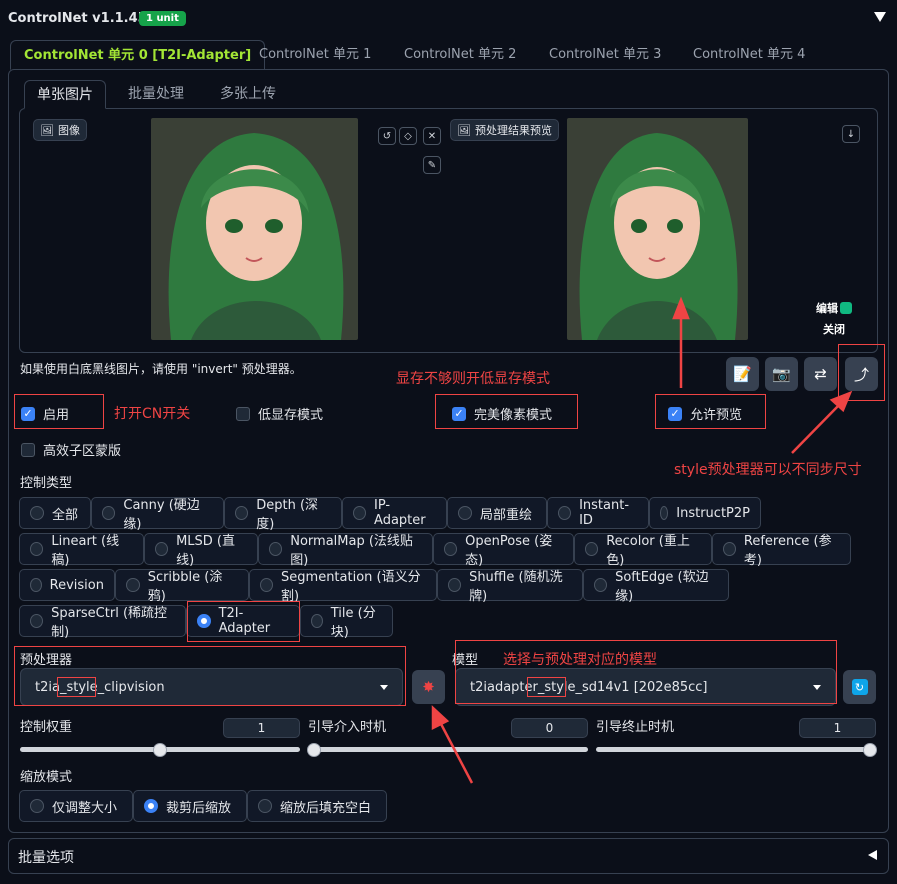 The width and height of the screenshot is (897, 884). I want to click on arrow-send-dimensions, so click(816, 428).